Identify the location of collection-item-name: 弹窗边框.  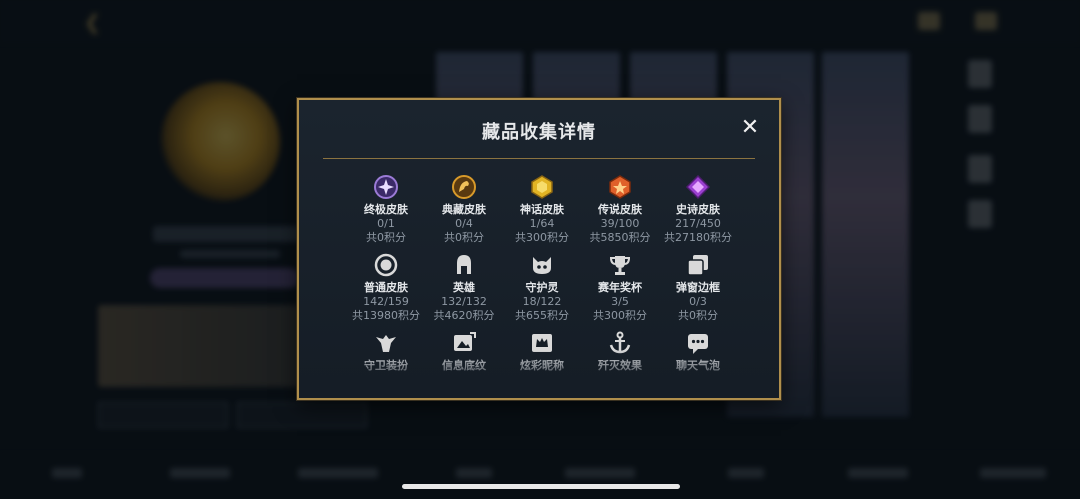
(698, 287).